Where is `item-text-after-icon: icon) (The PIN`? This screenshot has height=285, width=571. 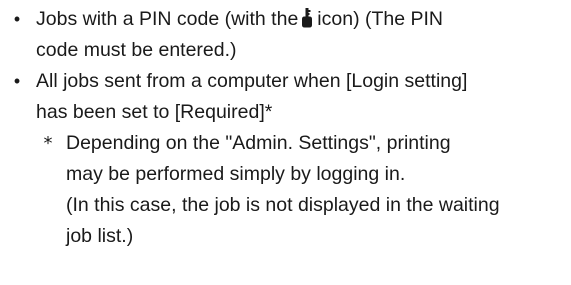
item-text-after-icon: icon) (The PIN is located at coordinates (380, 19).